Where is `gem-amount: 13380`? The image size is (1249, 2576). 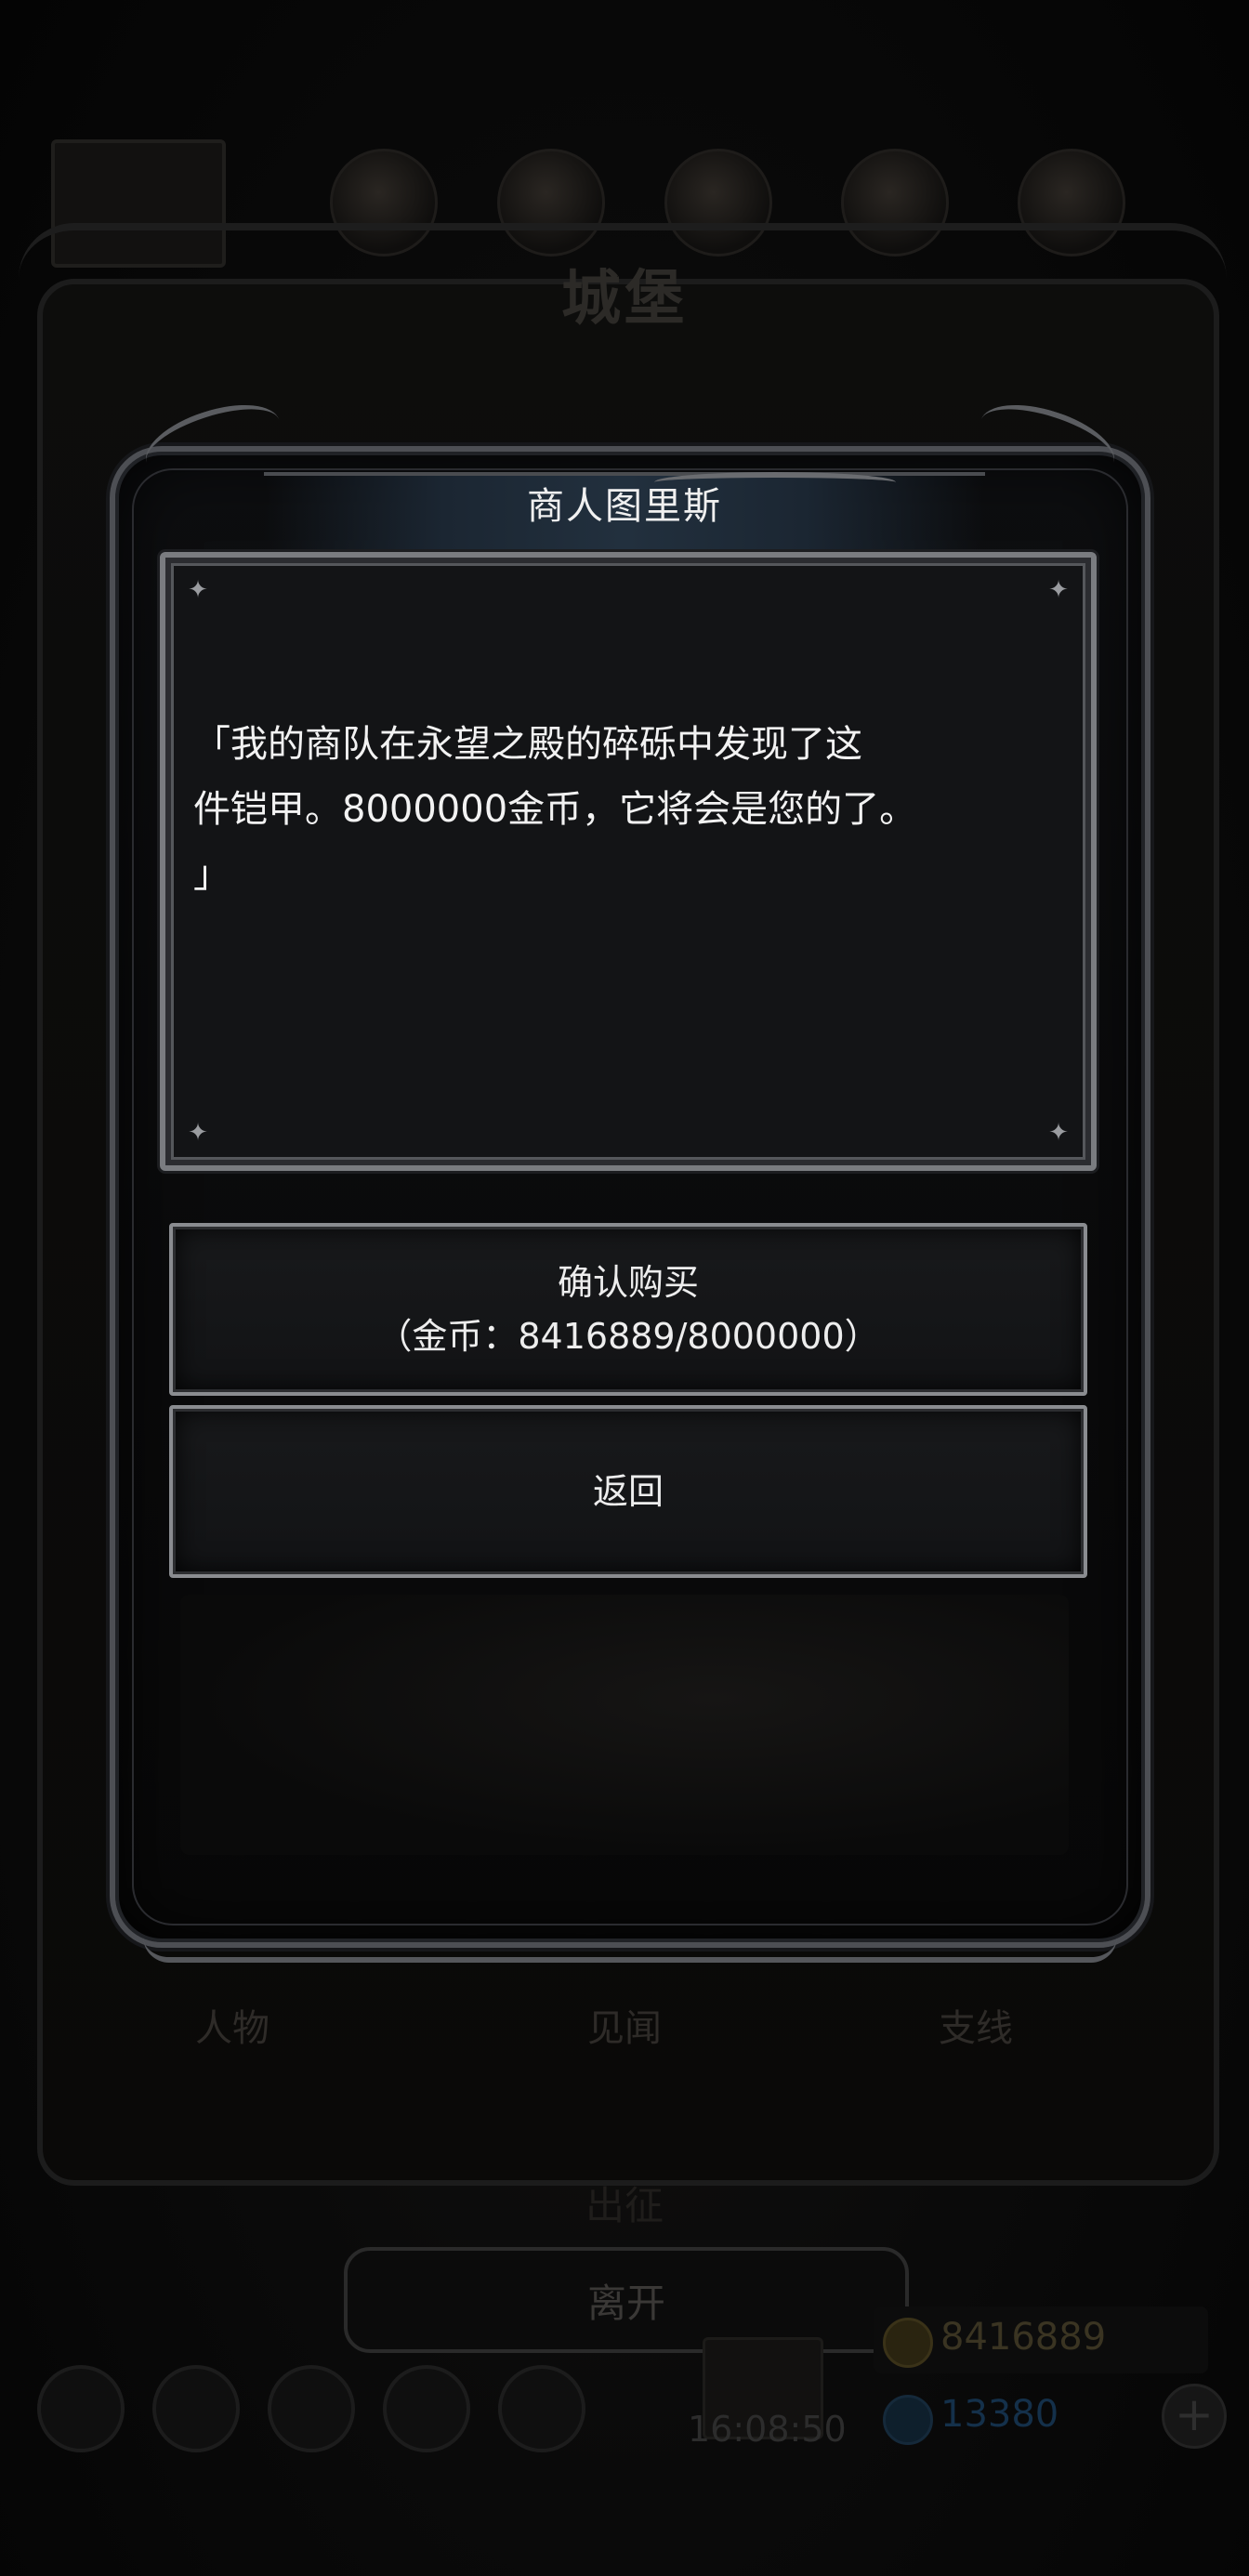
gem-amount: 13380 is located at coordinates (999, 2414).